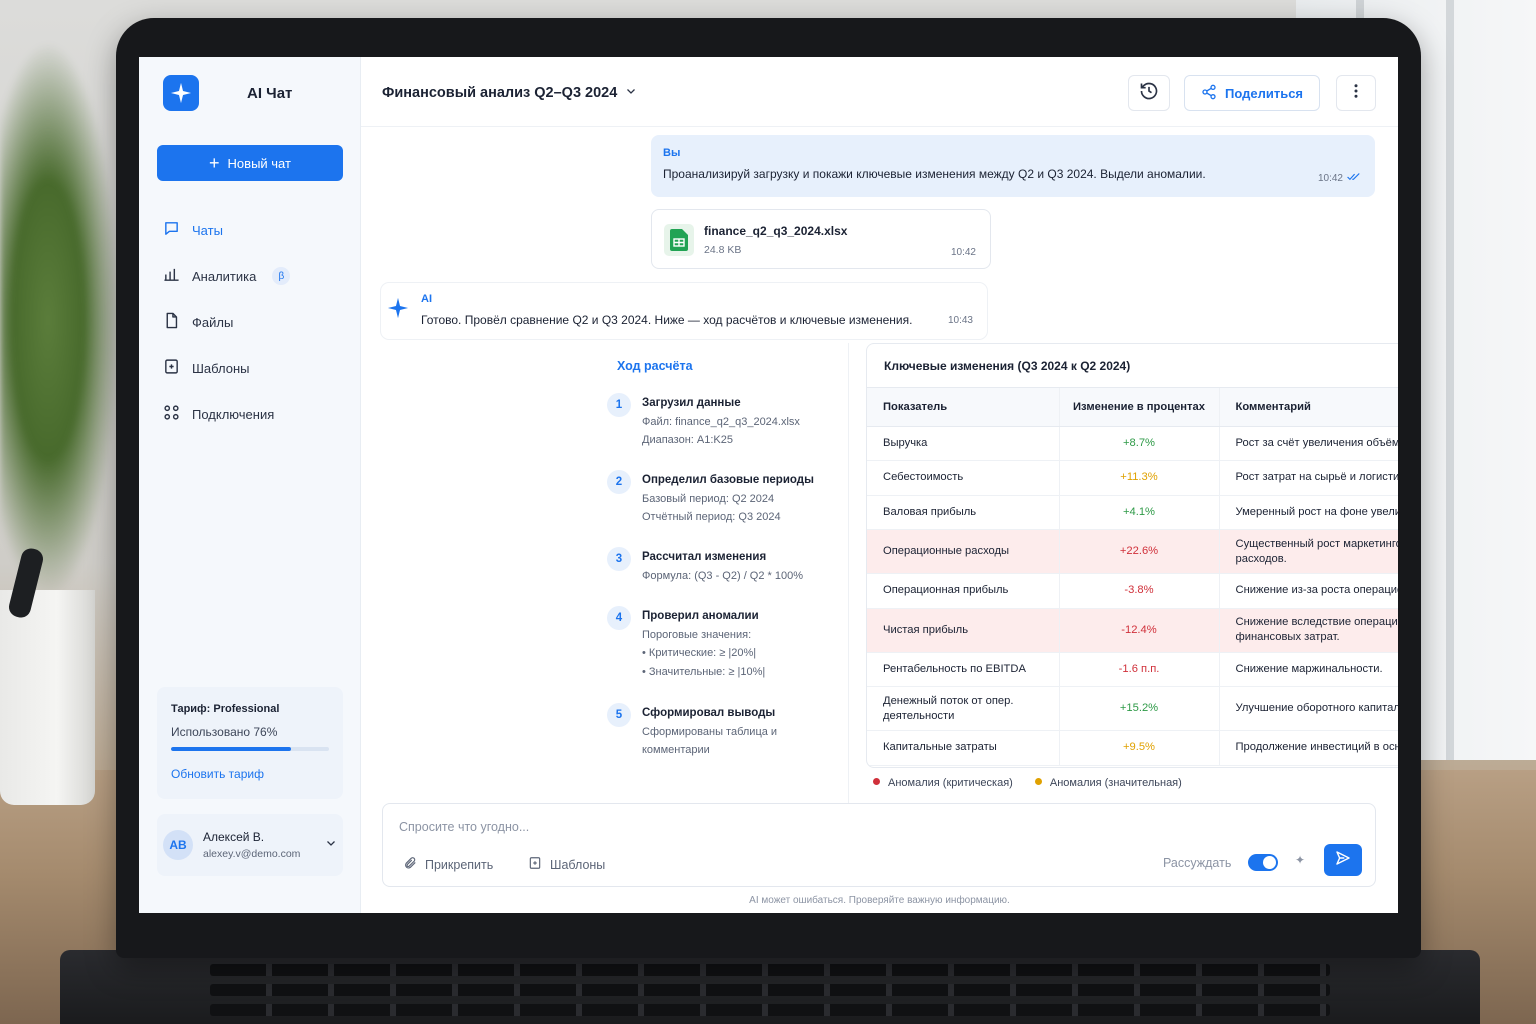 Image resolution: width=1536 pixels, height=1024 pixels. Describe the element at coordinates (448, 864) in the screenshot. I see `attach-button: Прикрепить` at that location.